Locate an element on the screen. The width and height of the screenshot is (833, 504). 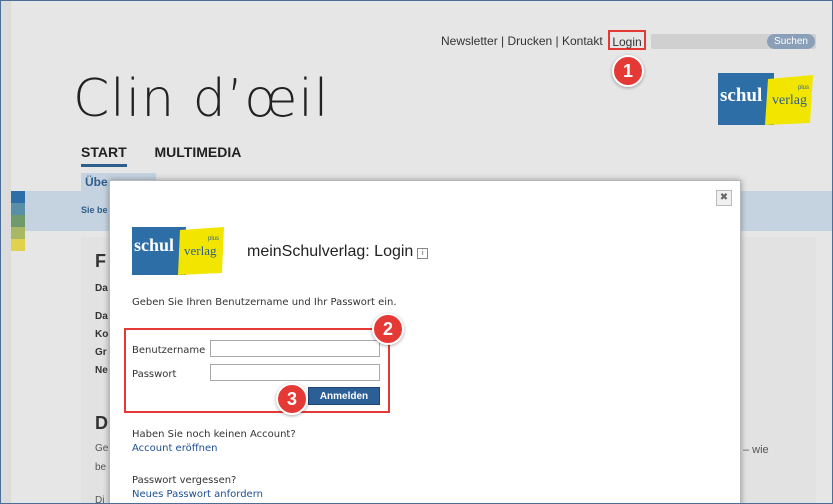
search-button: Suchen is located at coordinates (791, 41).